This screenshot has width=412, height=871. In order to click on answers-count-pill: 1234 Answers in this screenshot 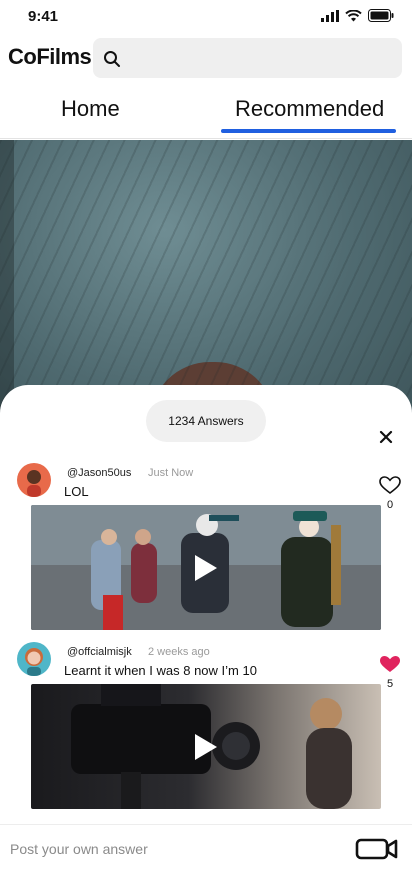, I will do `click(206, 421)`.